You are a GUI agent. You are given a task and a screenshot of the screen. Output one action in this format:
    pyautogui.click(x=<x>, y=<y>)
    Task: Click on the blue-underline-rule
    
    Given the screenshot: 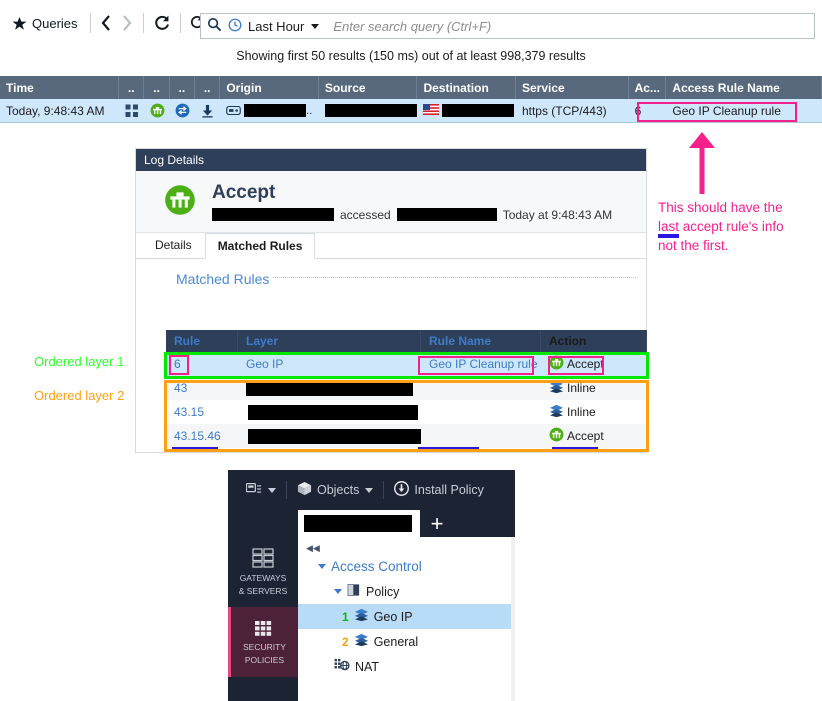 What is the action you would take?
    pyautogui.click(x=195, y=449)
    